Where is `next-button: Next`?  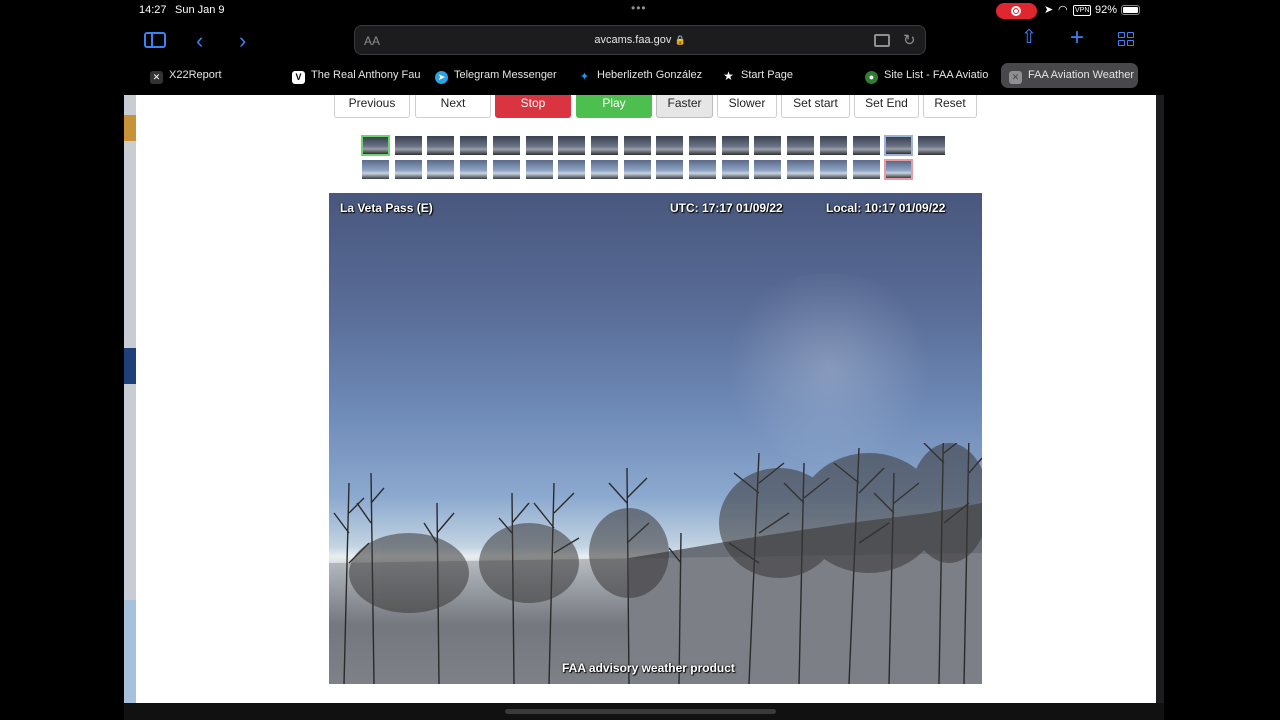
next-button: Next is located at coordinates (453, 106).